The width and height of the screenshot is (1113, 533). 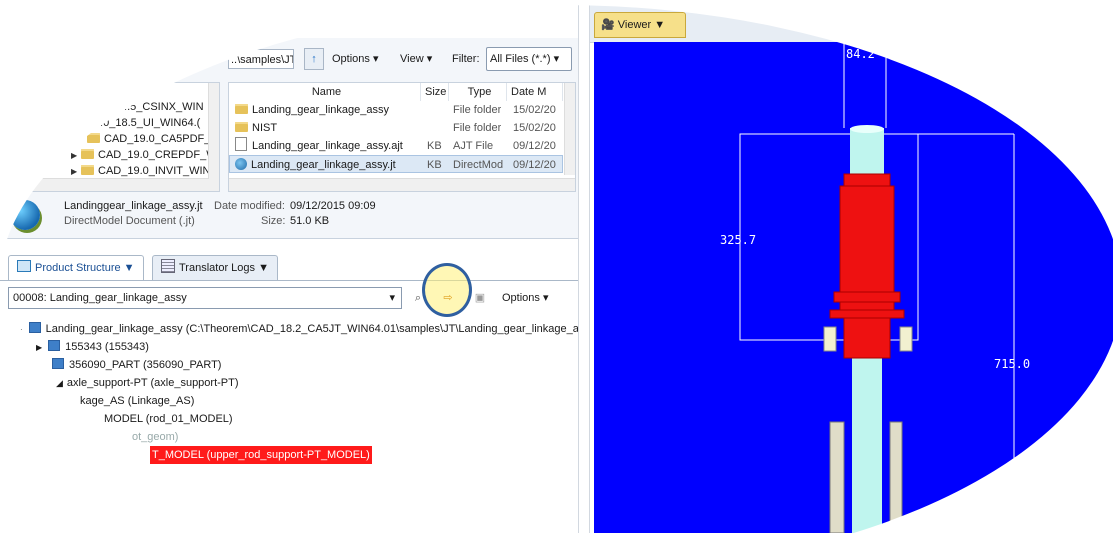 I want to click on column-header-date: Date M, so click(x=535, y=92).